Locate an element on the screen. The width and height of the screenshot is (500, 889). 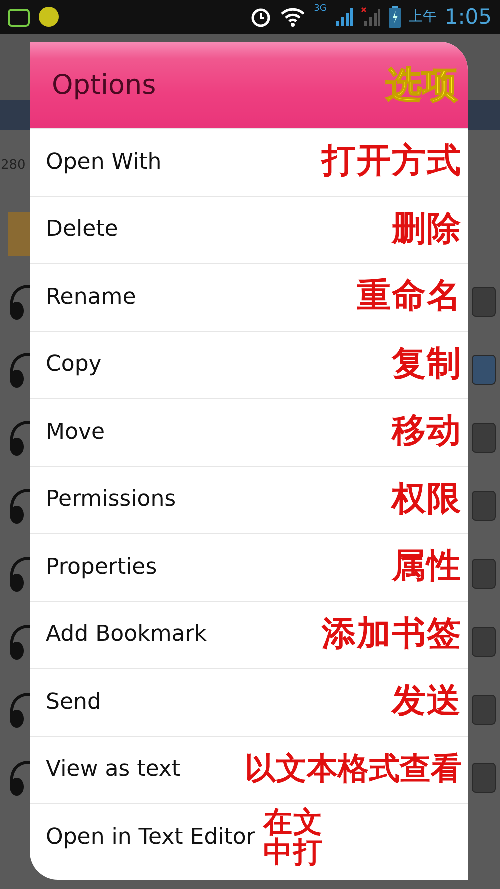
menu-item: Rename 重命名 is located at coordinates (249, 296).